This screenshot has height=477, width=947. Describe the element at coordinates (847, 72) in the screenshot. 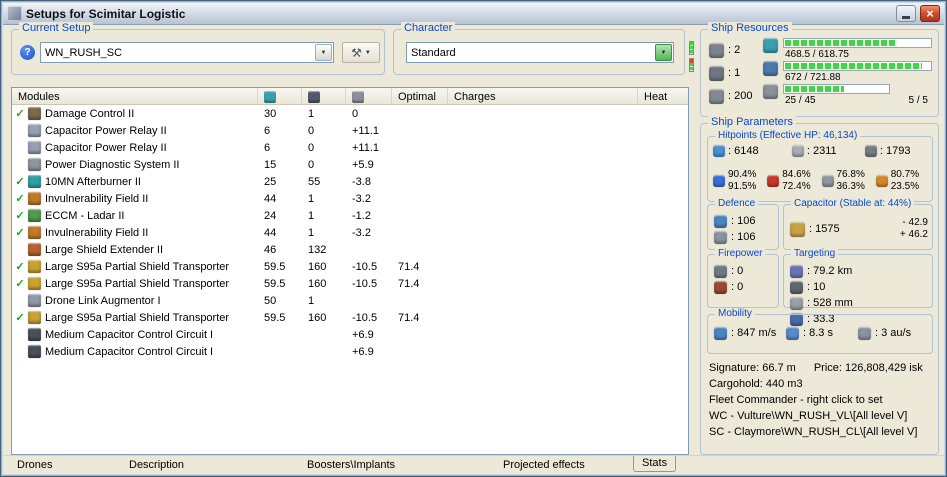

I see `powergrid-gauge: 672 / 721.88` at that location.